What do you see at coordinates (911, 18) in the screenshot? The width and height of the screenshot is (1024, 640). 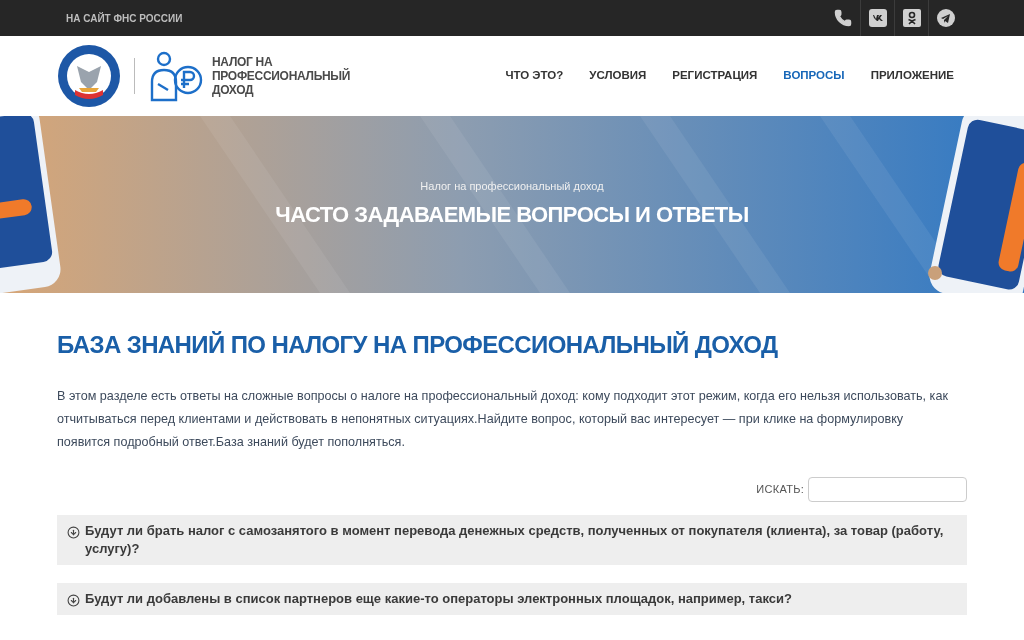 I see `ok-icon` at bounding box center [911, 18].